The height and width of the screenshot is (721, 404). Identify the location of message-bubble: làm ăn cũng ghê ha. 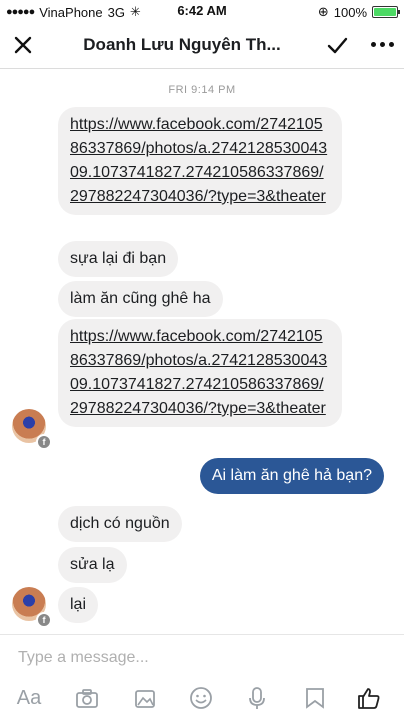
(140, 299).